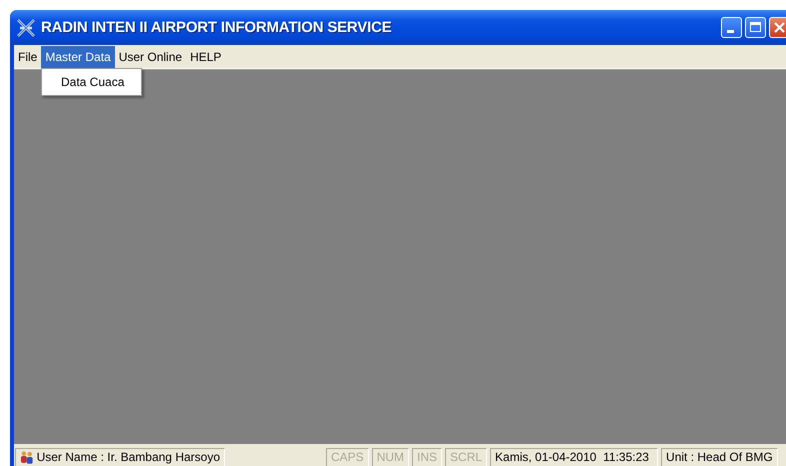 This screenshot has height=466, width=786. What do you see at coordinates (26, 28) in the screenshot?
I see `app-logo-icon` at bounding box center [26, 28].